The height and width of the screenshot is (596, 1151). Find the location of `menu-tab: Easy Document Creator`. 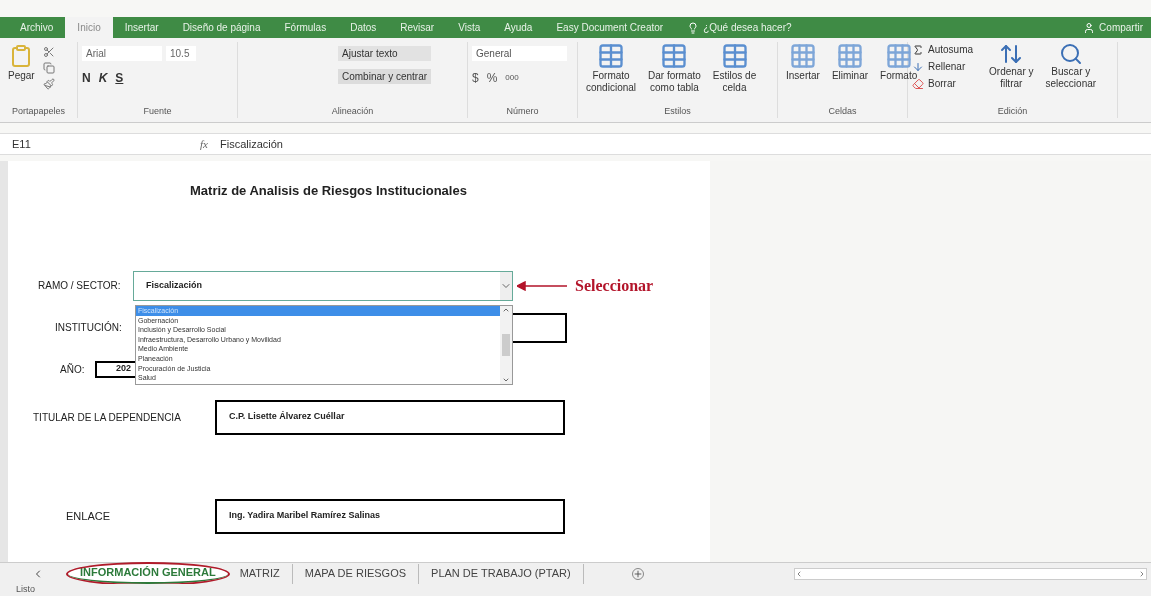

menu-tab: Easy Document Creator is located at coordinates (610, 27).